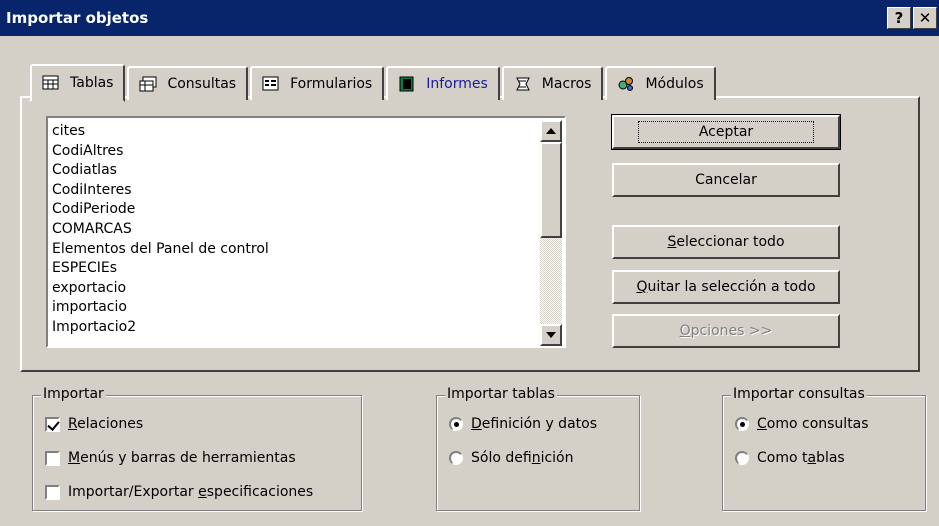  I want to click on scroll-up-button, so click(551, 131).